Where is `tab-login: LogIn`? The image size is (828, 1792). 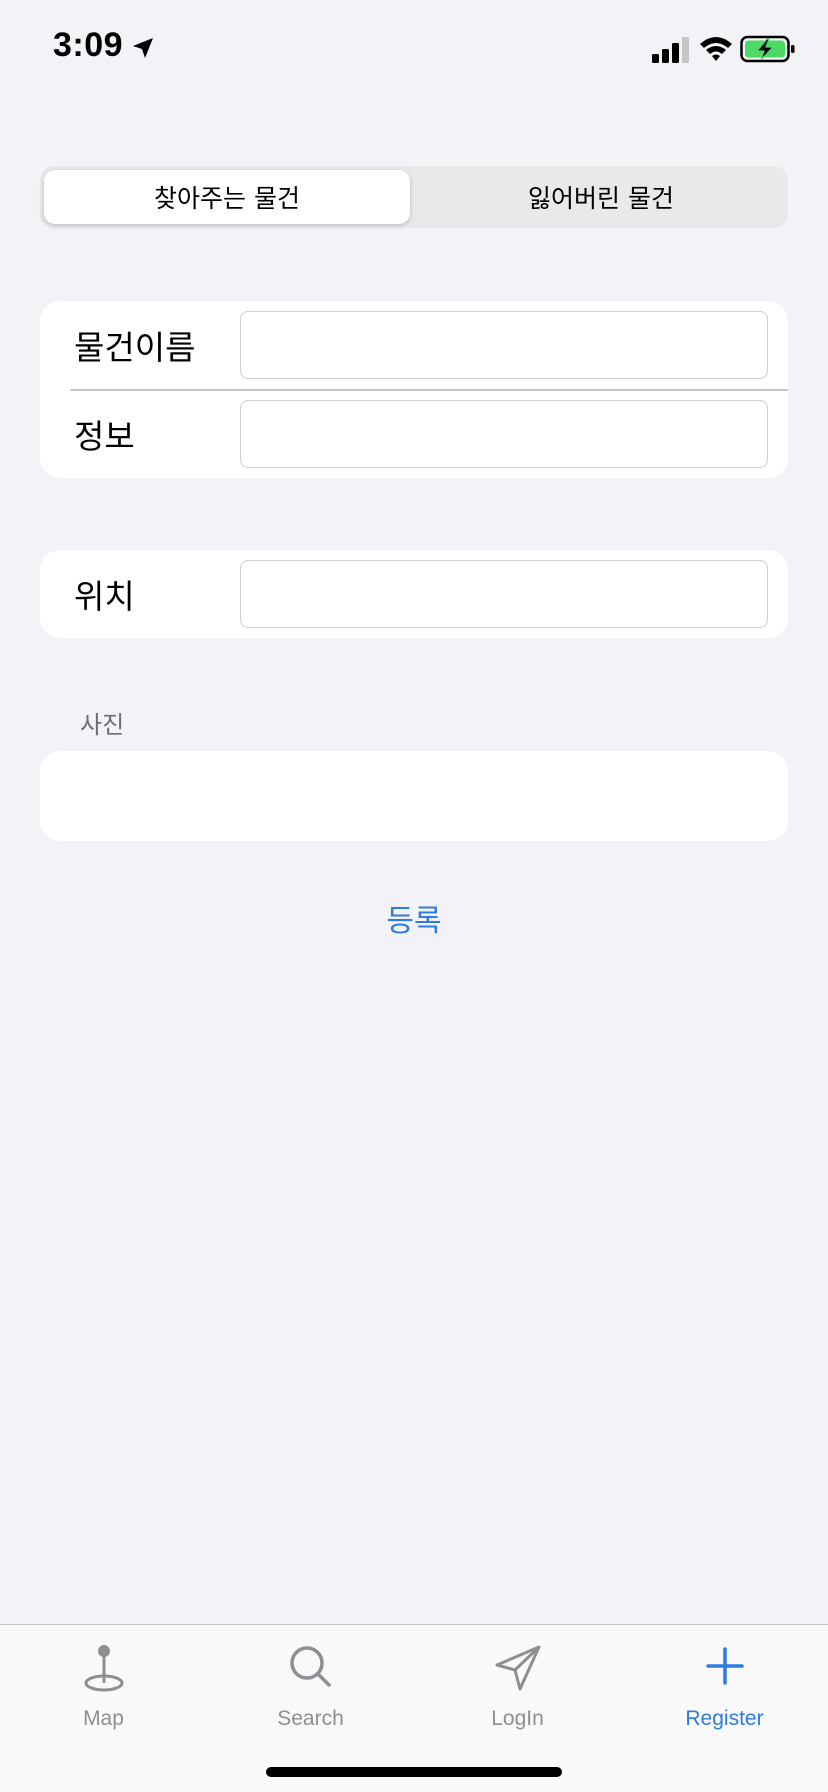 tab-login: LogIn is located at coordinates (517, 1680).